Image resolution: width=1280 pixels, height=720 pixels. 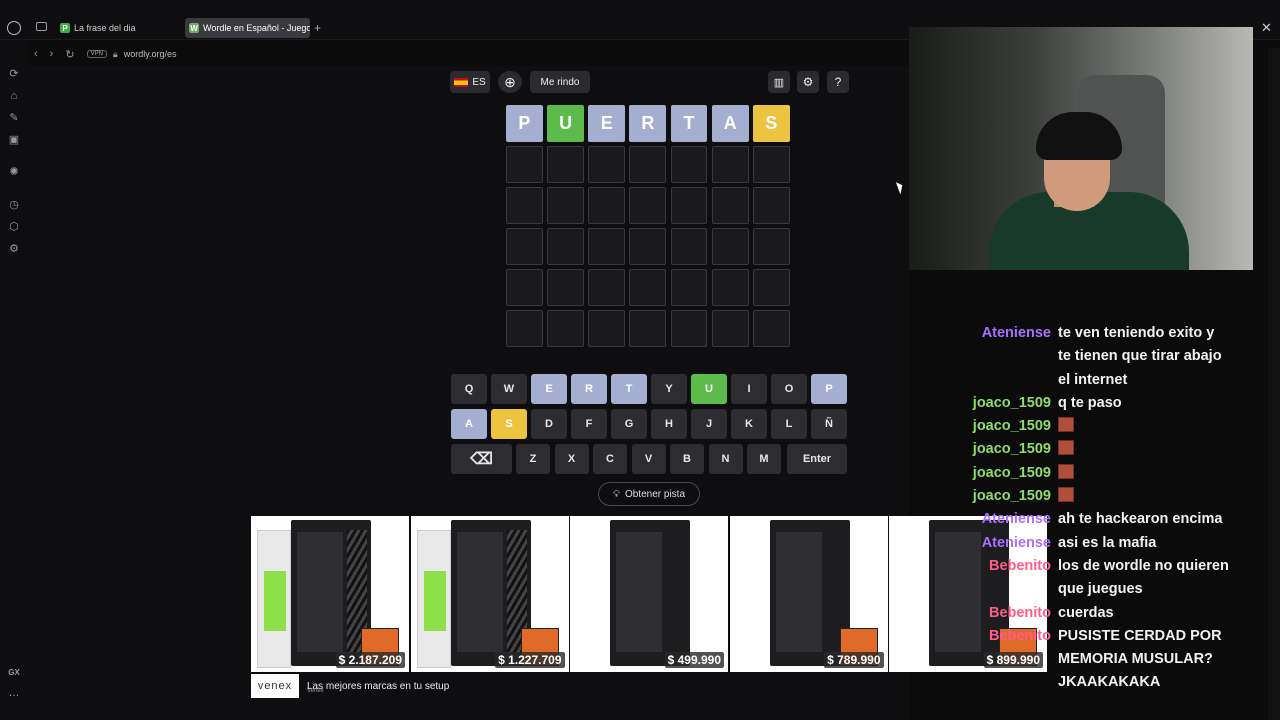 What do you see at coordinates (1266, 28) in the screenshot?
I see `close-window-icon: ✕` at bounding box center [1266, 28].